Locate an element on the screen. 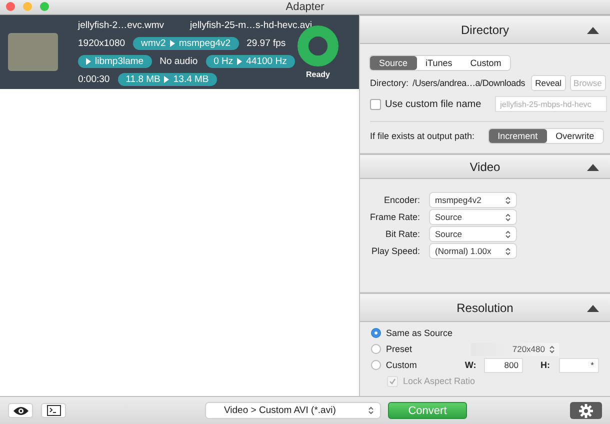  directory-path: /Users/andrea…a/Downloads is located at coordinates (469, 83).